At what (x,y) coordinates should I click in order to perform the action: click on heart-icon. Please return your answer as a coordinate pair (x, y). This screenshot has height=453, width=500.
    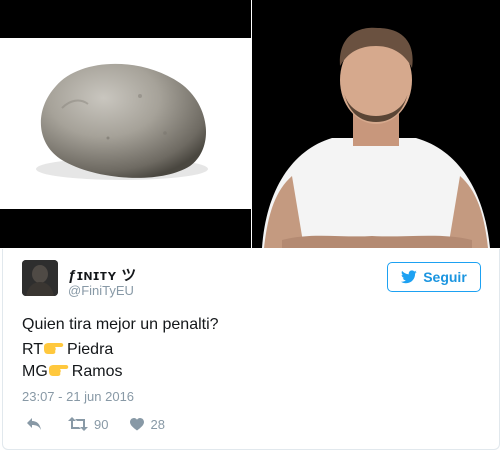
    Looking at the image, I should click on (137, 423).